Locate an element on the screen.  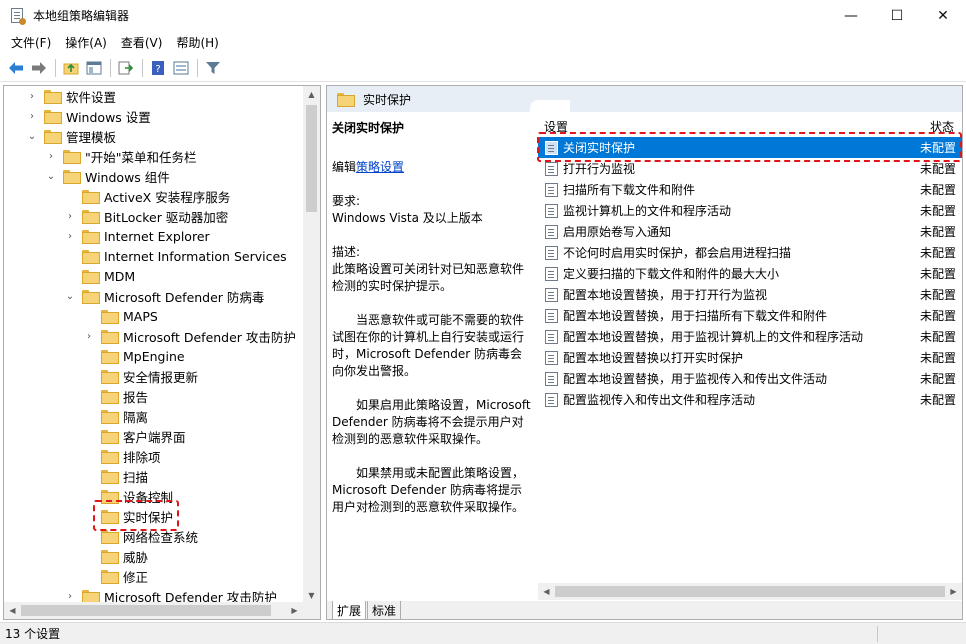
help-button: ? is located at coordinates (158, 68).